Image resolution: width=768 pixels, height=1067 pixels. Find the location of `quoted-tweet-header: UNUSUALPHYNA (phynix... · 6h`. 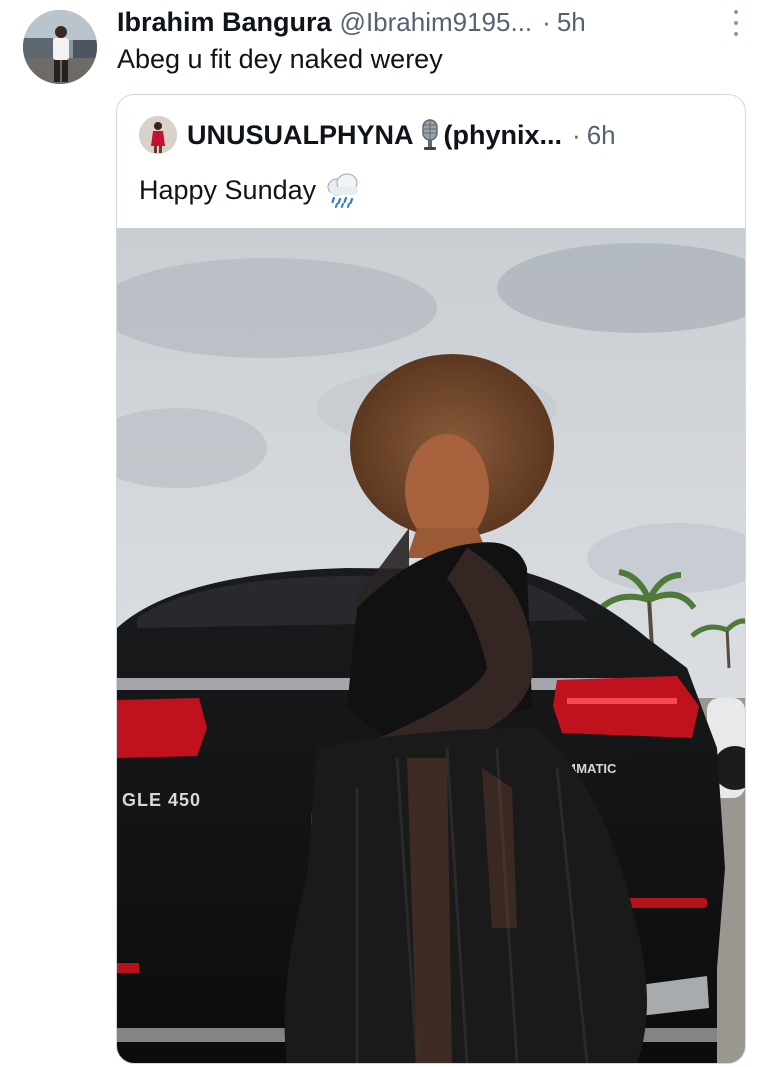

quoted-tweet-header: UNUSUALPHYNA (phynix... · 6h is located at coordinates (377, 135).